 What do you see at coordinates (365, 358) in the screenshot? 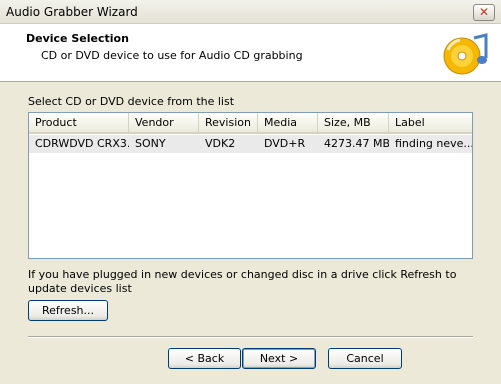
I see `cancel-button: Cancel` at bounding box center [365, 358].